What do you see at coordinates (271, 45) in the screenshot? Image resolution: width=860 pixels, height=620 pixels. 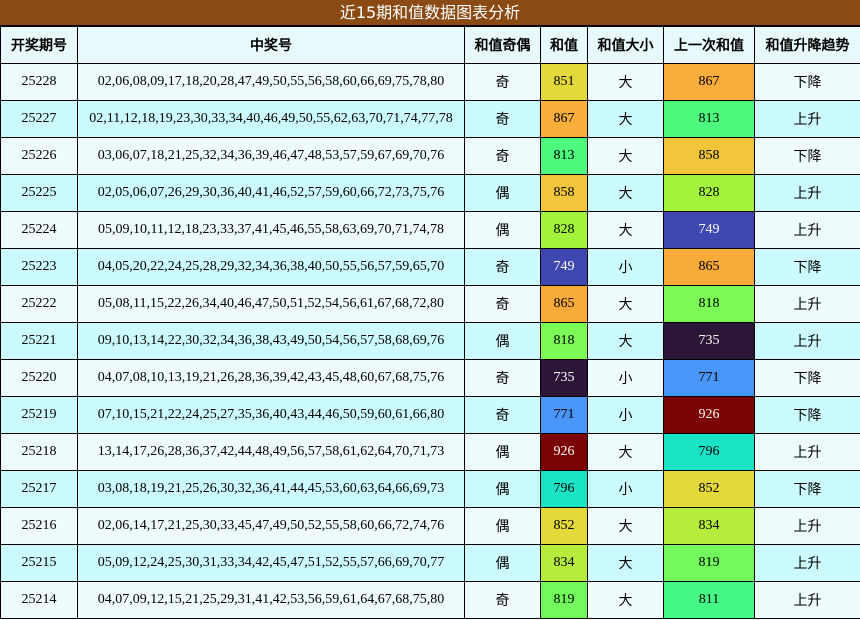 I see `header-numbers: 中奖号` at bounding box center [271, 45].